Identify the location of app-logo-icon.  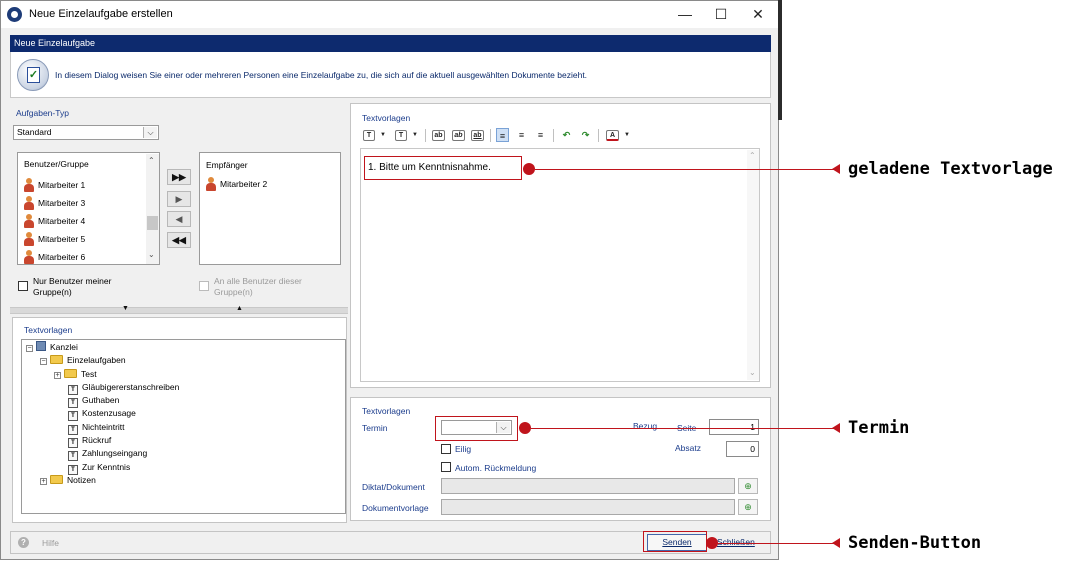
(14, 14).